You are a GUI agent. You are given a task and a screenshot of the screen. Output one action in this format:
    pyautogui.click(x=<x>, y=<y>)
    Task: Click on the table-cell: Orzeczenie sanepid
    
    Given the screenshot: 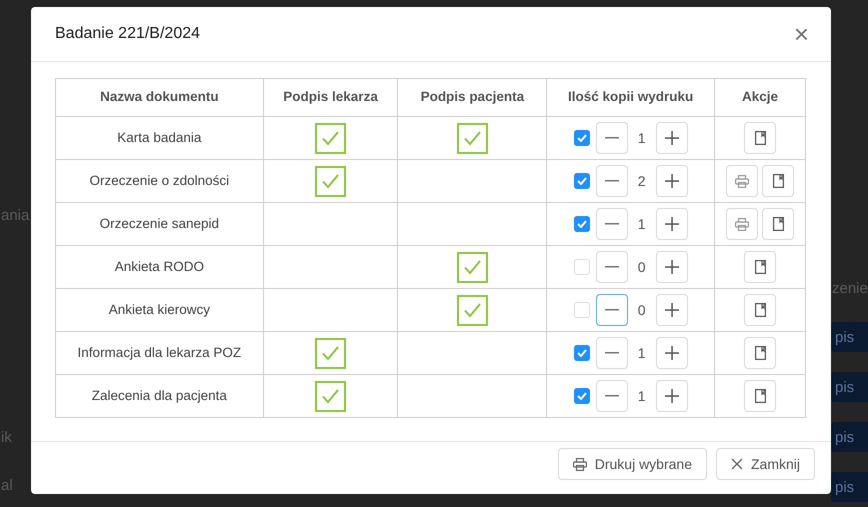 What is the action you would take?
    pyautogui.click(x=160, y=224)
    